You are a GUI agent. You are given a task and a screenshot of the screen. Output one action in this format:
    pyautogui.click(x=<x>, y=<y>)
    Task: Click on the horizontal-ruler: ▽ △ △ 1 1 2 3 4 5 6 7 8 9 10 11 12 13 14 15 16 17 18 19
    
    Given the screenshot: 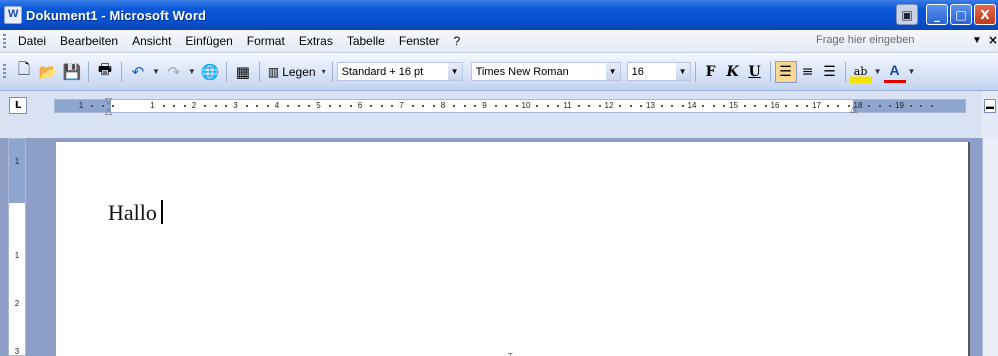 What is the action you would take?
    pyautogui.click(x=510, y=106)
    